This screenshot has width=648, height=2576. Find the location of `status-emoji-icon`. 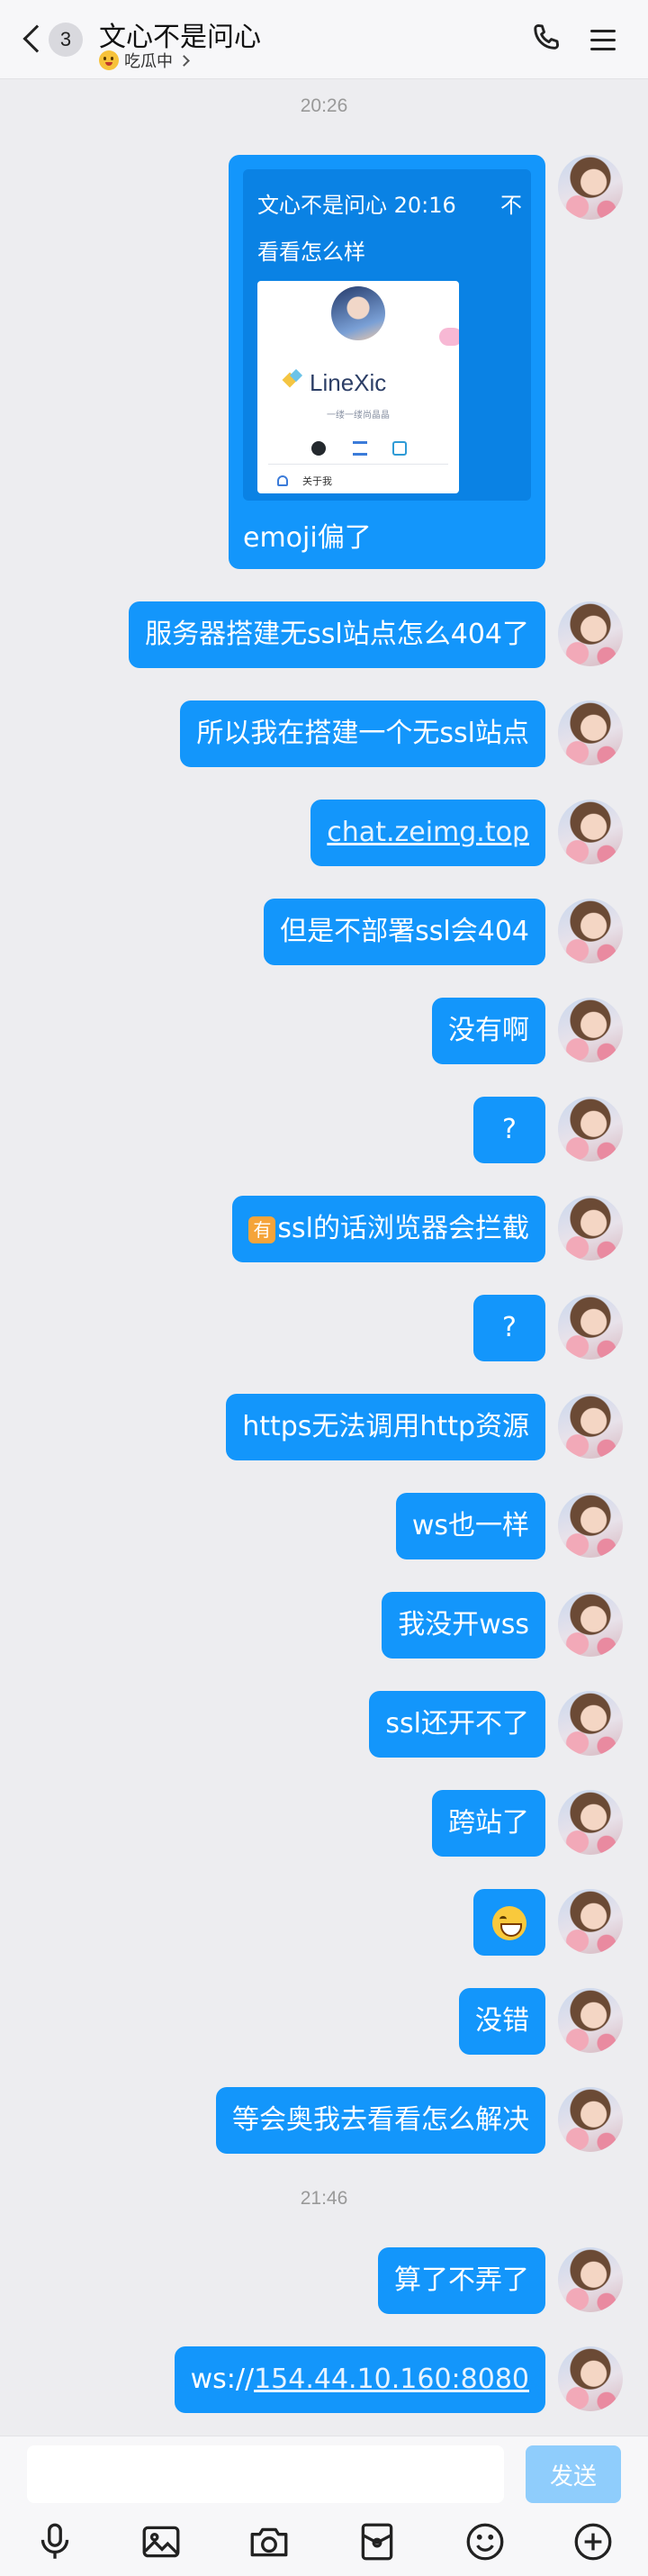

status-emoji-icon is located at coordinates (109, 60).